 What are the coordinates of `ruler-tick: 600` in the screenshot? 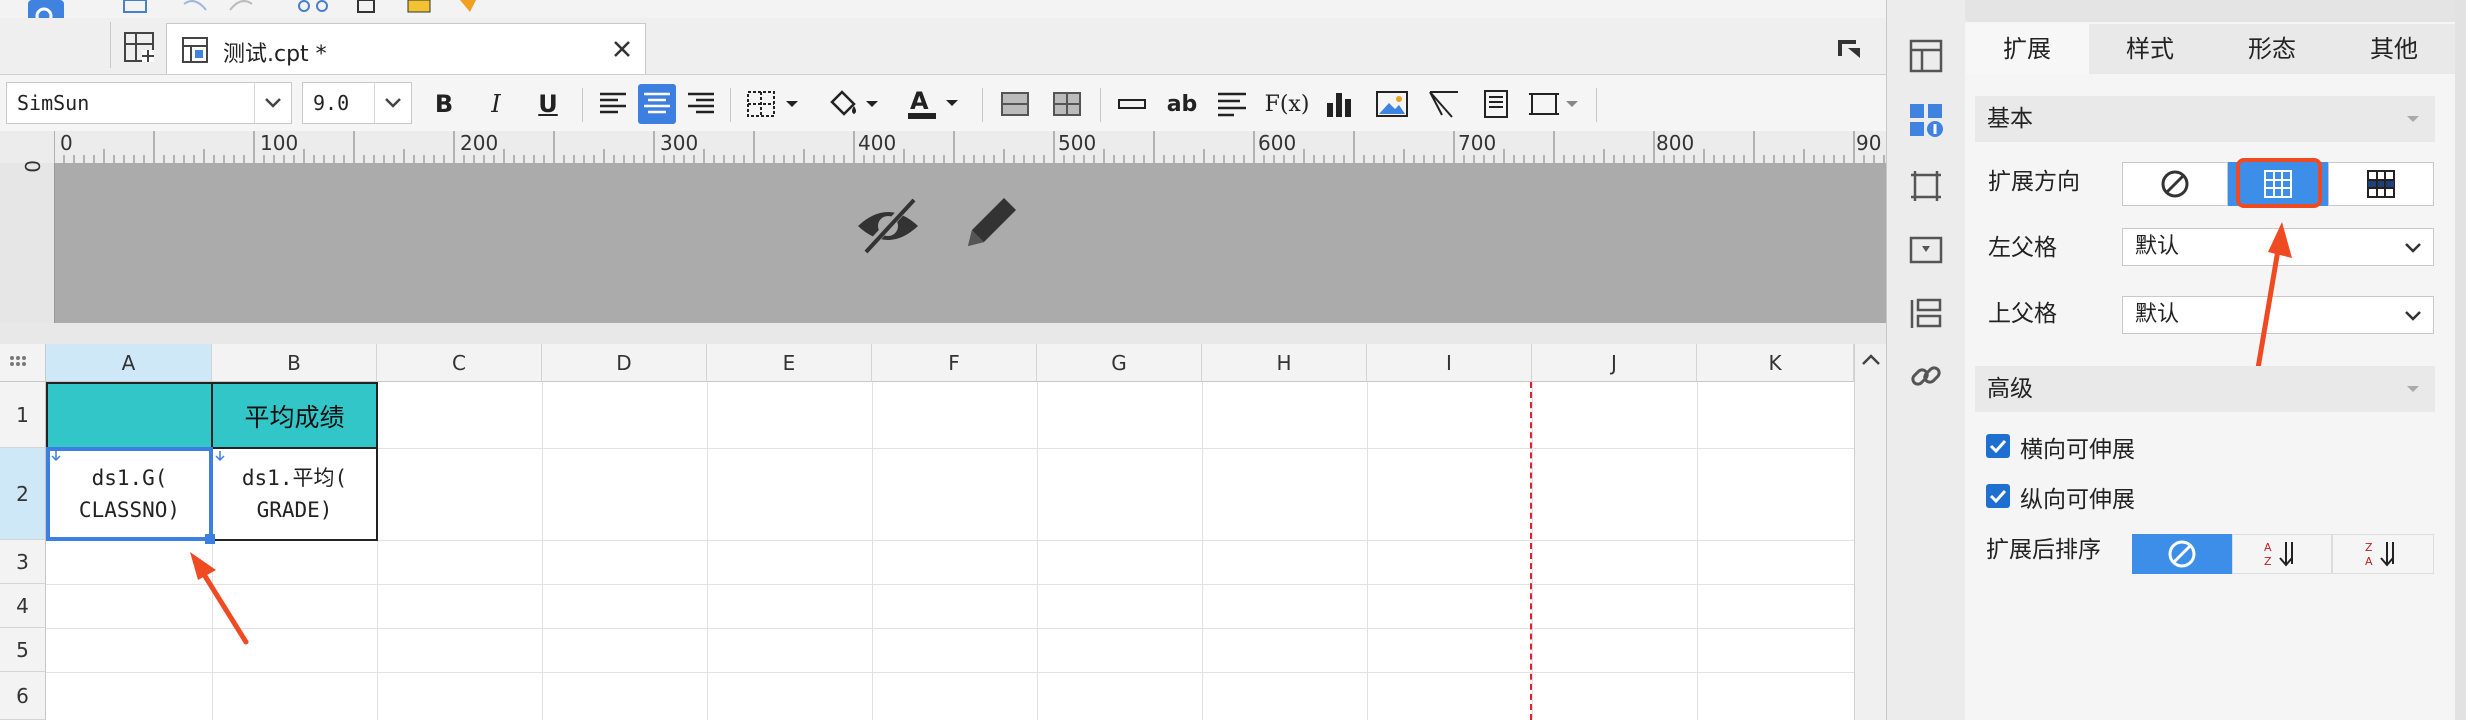 It's located at (1277, 143).